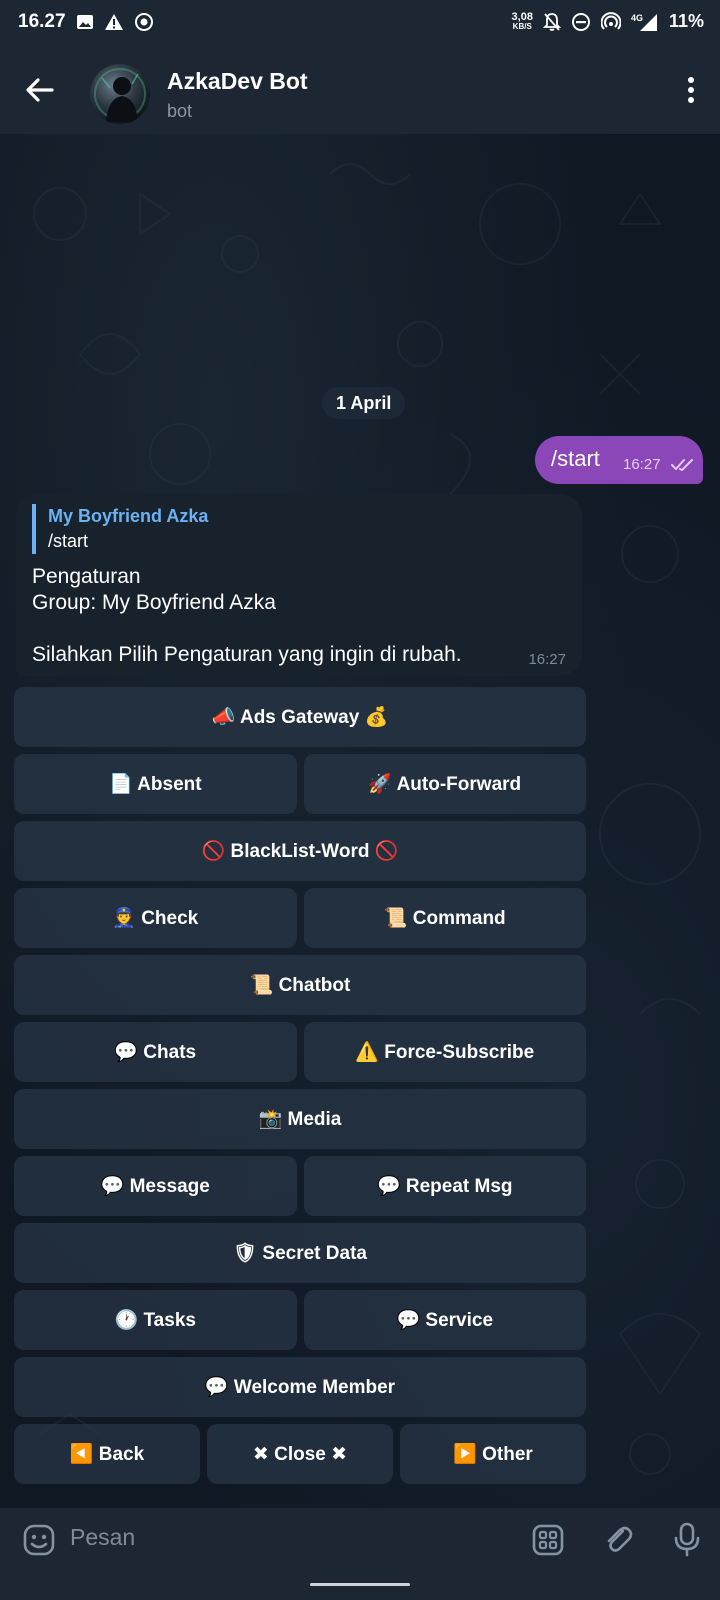  I want to click on system-nav-bar, so click(360, 1585).